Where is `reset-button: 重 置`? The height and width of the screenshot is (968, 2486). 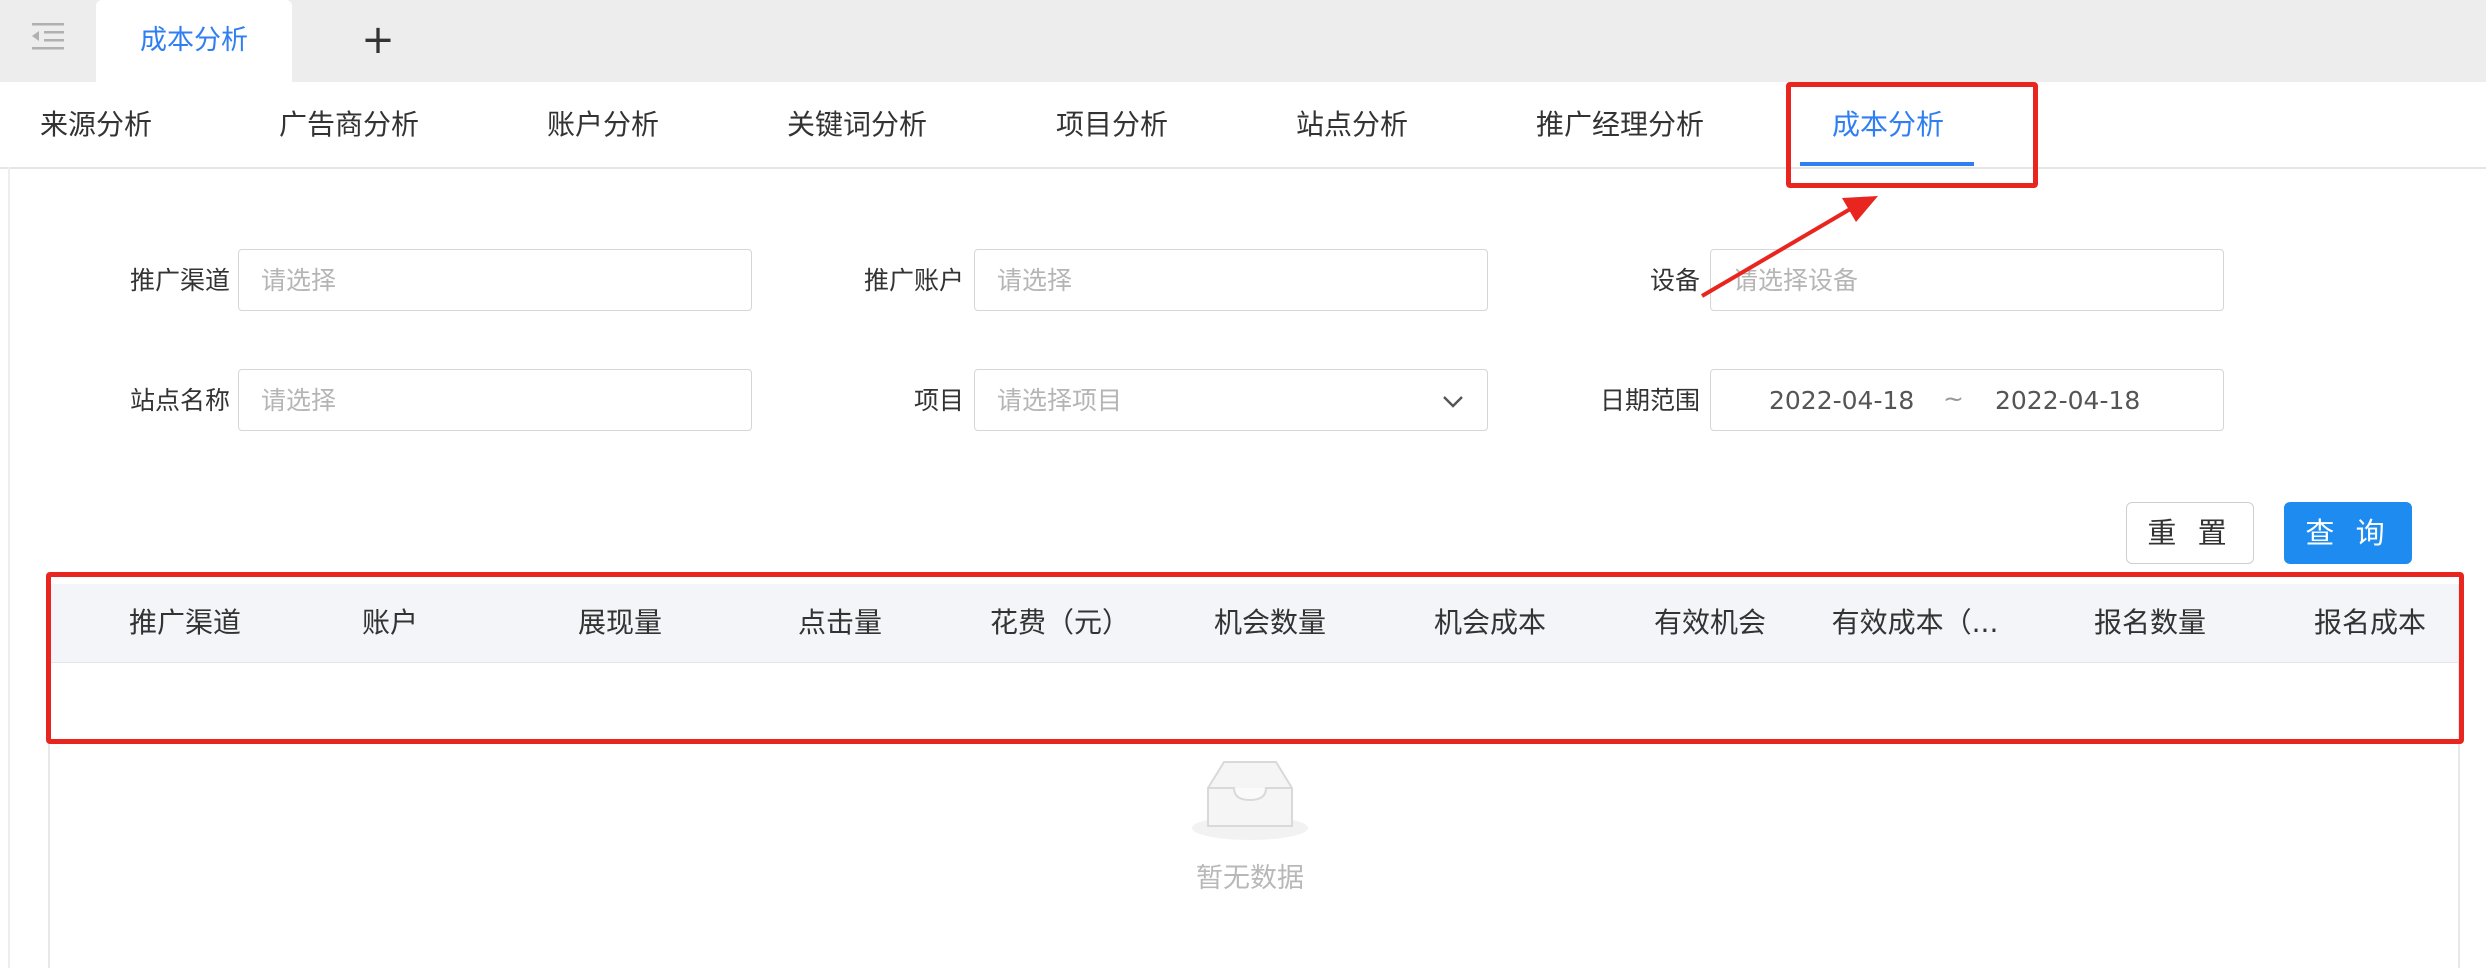 reset-button: 重 置 is located at coordinates (2190, 533).